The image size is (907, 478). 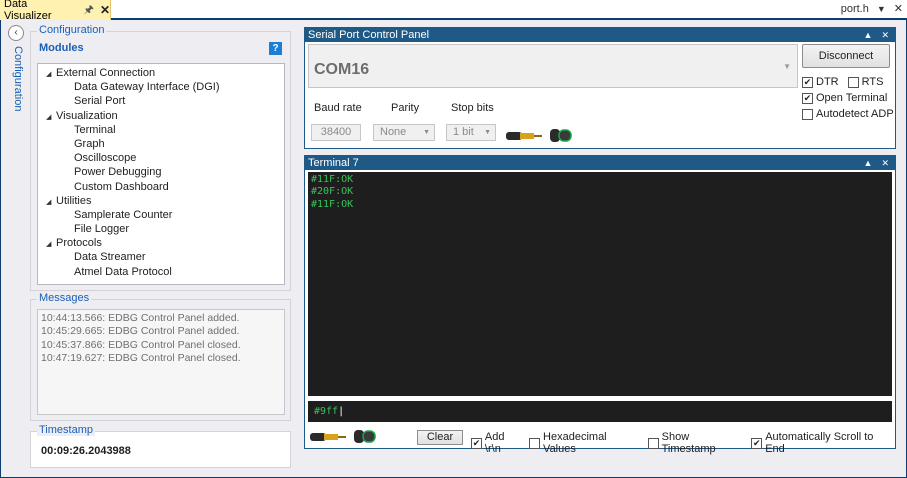 I want to click on messages-title: Messages, so click(x=64, y=298).